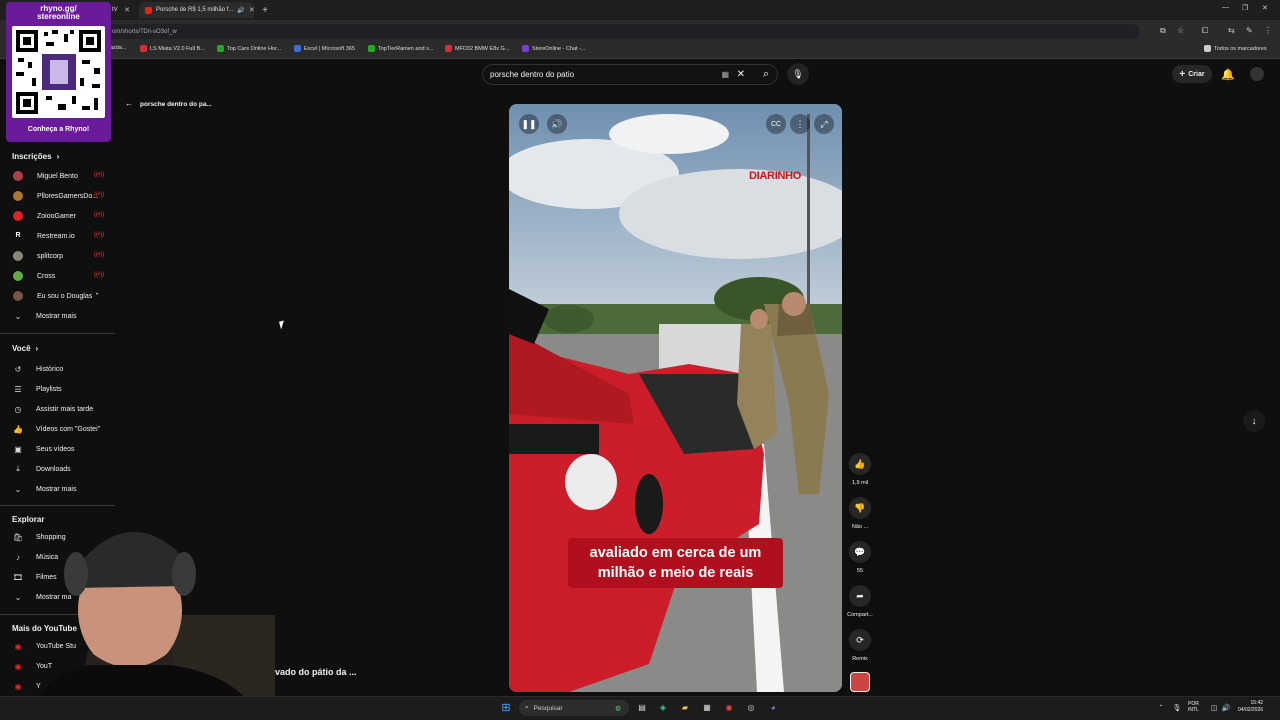 This screenshot has width=1280, height=720. What do you see at coordinates (775, 176) in the screenshot?
I see `video-watermark: DIARINHO` at bounding box center [775, 176].